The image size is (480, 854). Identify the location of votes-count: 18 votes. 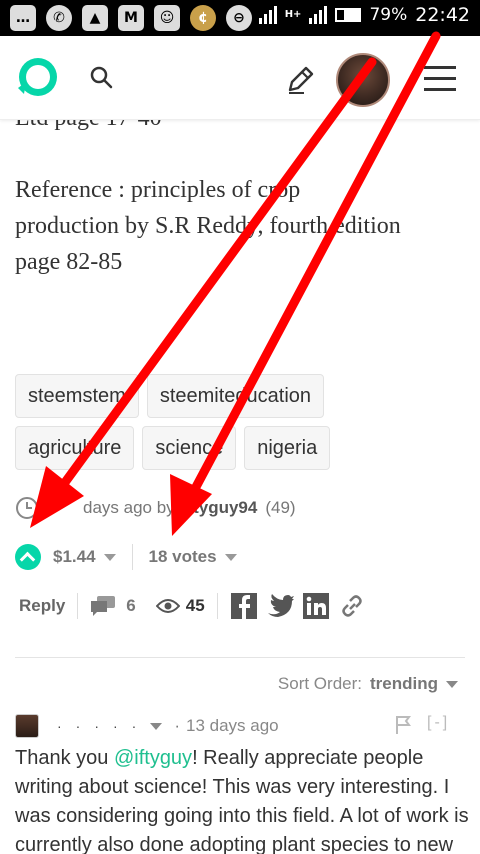
(183, 557).